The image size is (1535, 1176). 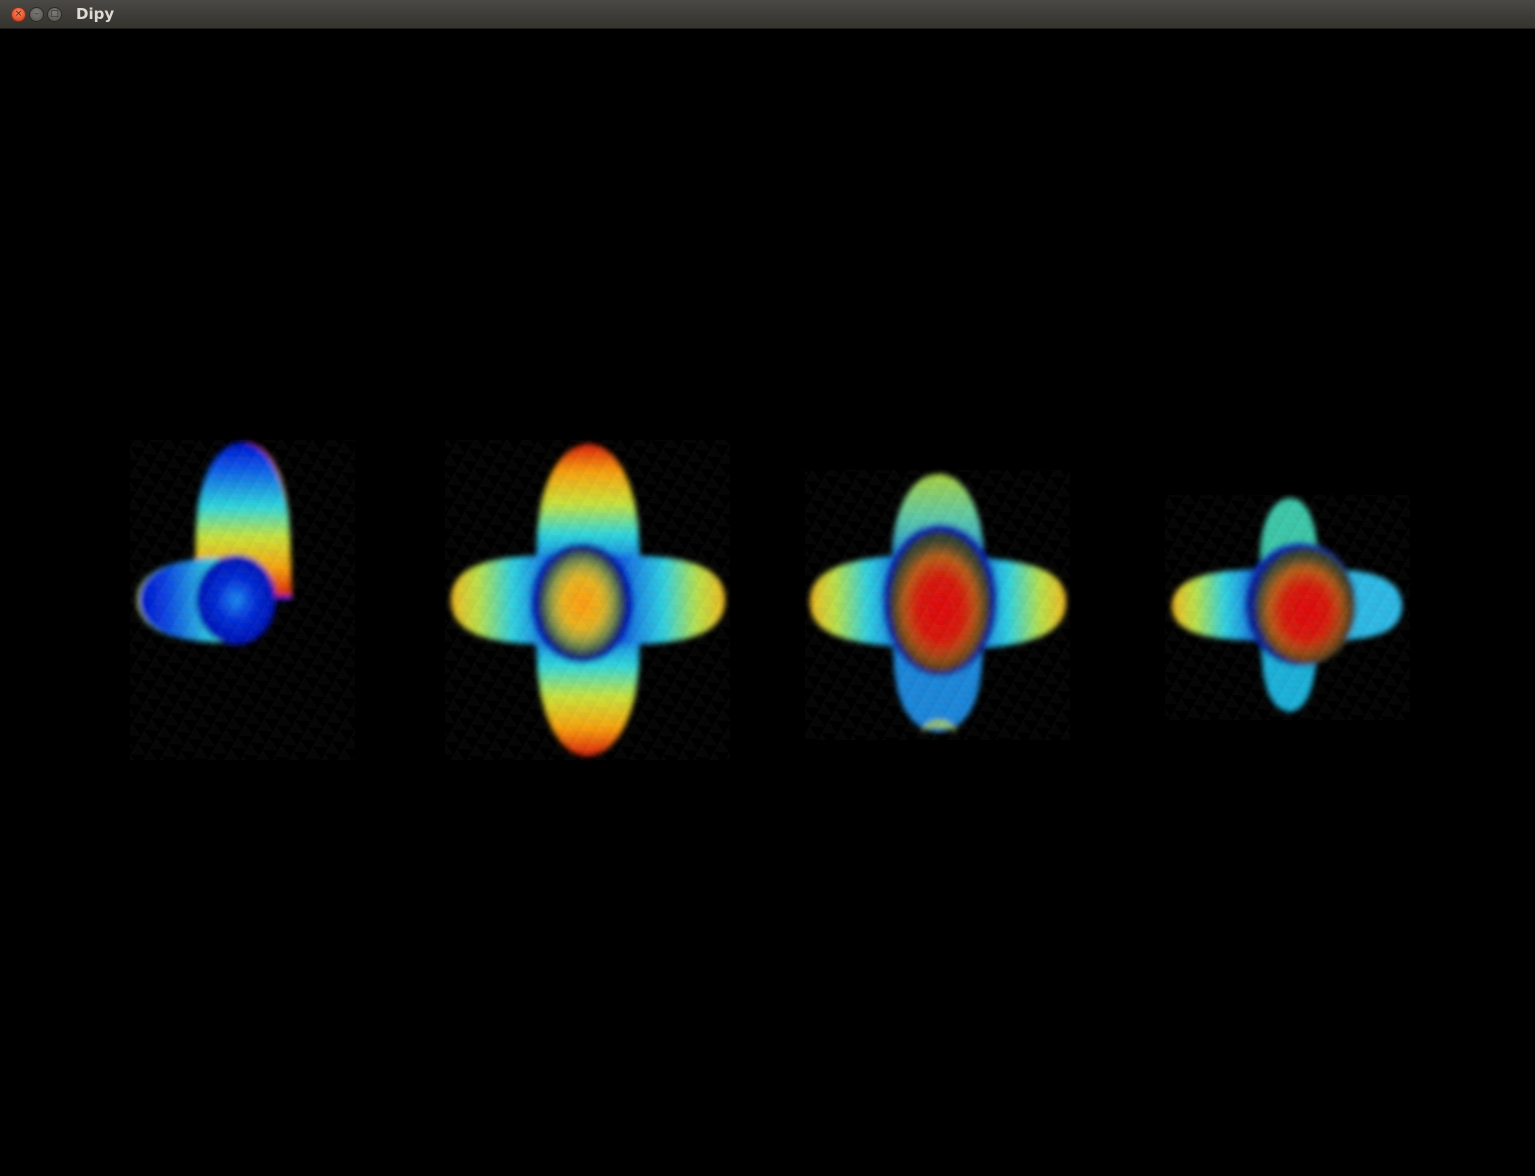 I want to click on minimize-icon: –, so click(x=36, y=14).